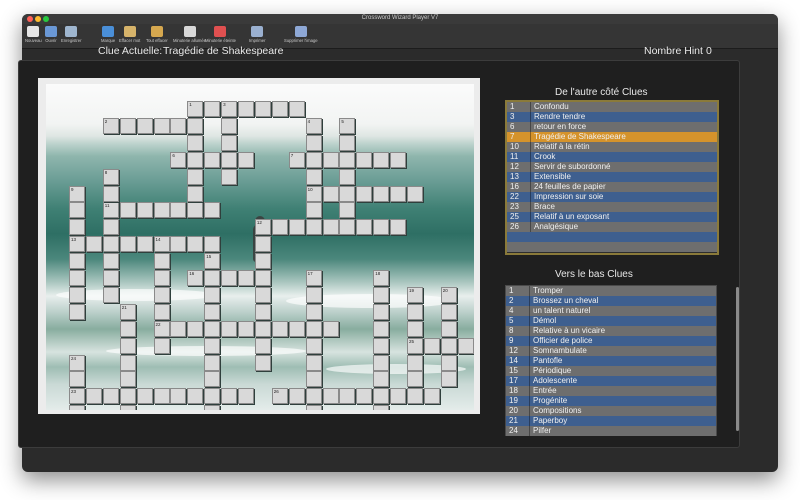  Describe the element at coordinates (611, 401) in the screenshot. I see `down-clue-row: 19 Progénite` at that location.